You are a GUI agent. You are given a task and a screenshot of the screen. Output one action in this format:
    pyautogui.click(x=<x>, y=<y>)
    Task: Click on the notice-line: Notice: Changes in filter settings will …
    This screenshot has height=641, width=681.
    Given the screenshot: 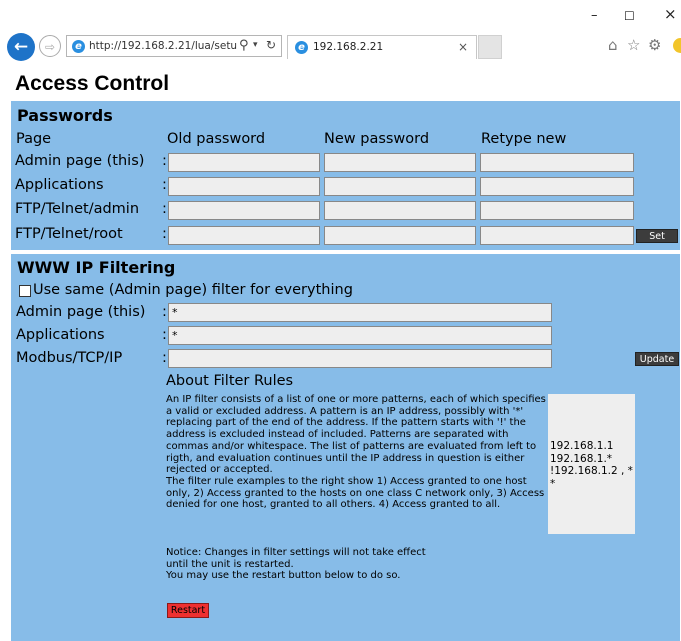 What is the action you would take?
    pyautogui.click(x=296, y=552)
    